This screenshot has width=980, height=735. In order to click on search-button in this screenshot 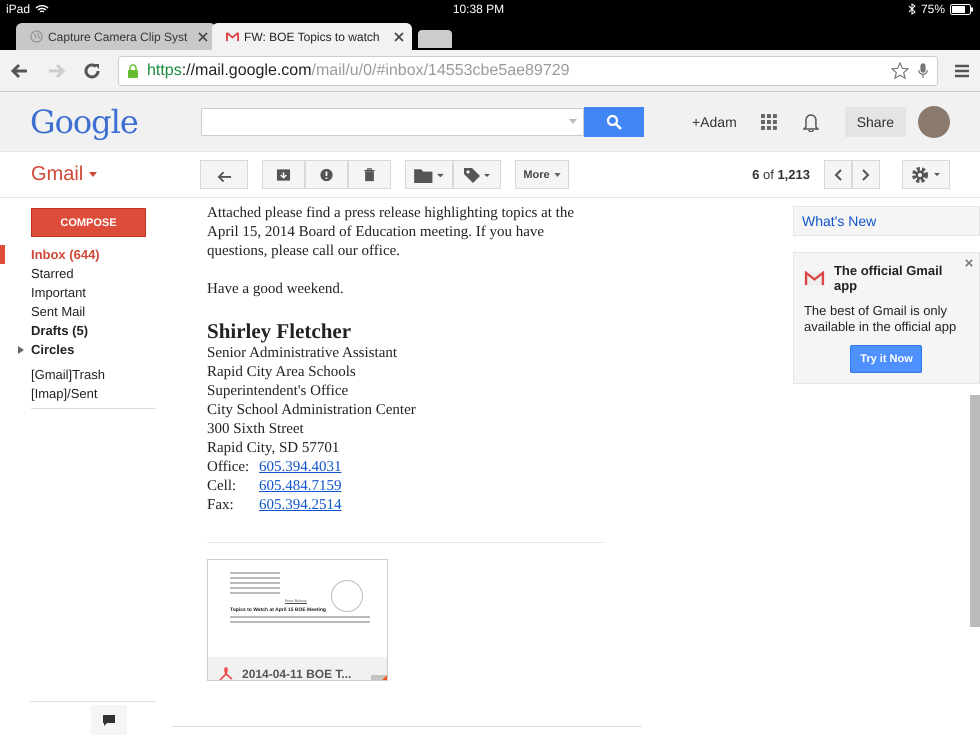, I will do `click(614, 121)`.